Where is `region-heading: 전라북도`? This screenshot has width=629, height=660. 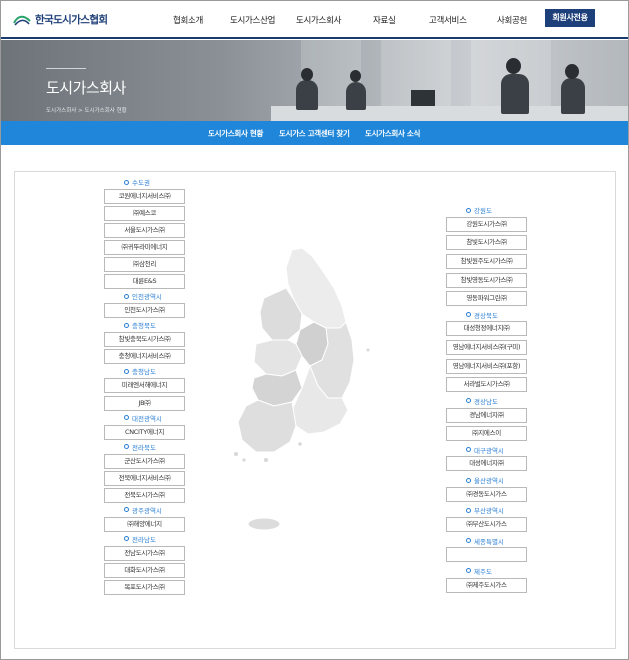
region-heading: 전라북도 is located at coordinates (140, 447).